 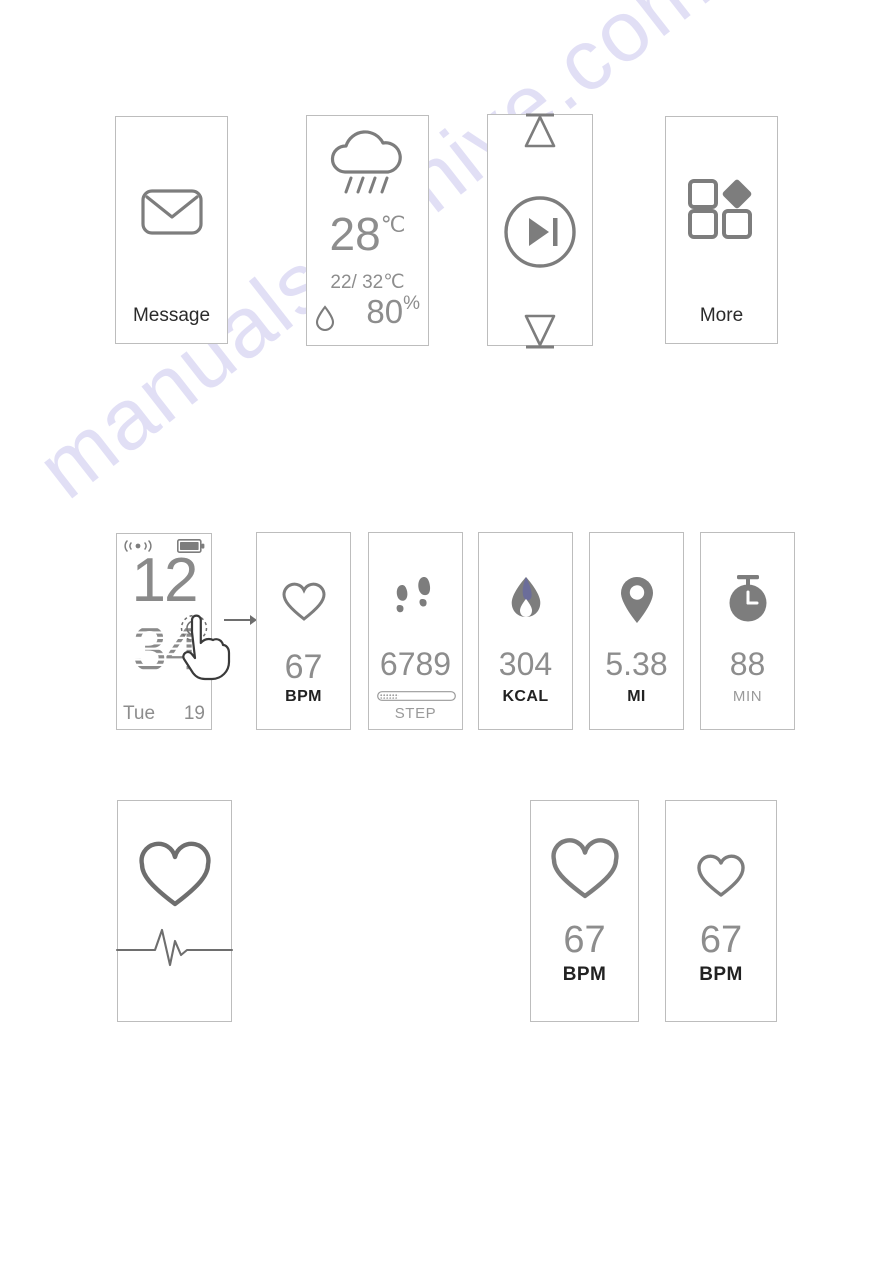 I want to click on metric-value: 304, so click(x=525, y=664).